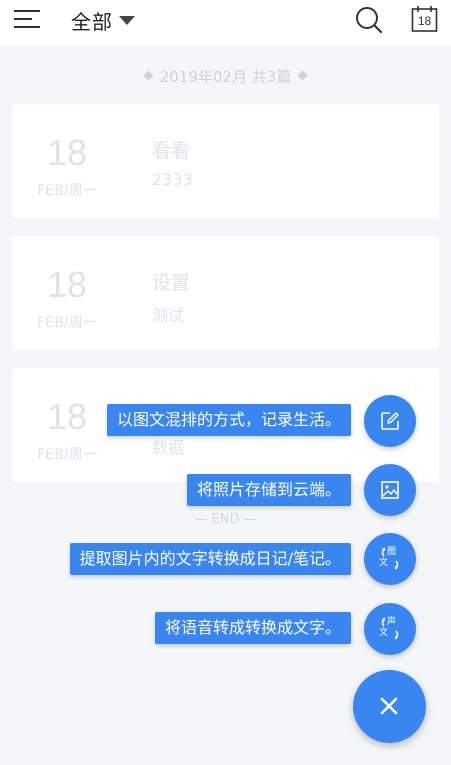 The image size is (451, 765). What do you see at coordinates (424, 21) in the screenshot?
I see `calendar-day-number: 18` at bounding box center [424, 21].